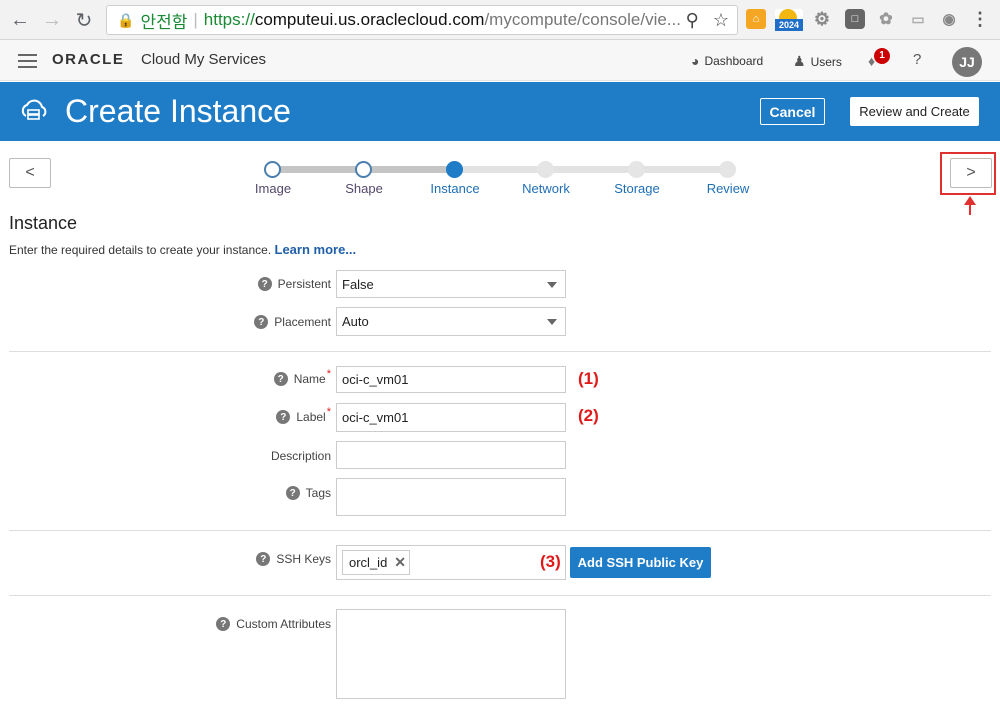  I want to click on page-title-bar: Create Instance Cancel Review and Create, so click(500, 111).